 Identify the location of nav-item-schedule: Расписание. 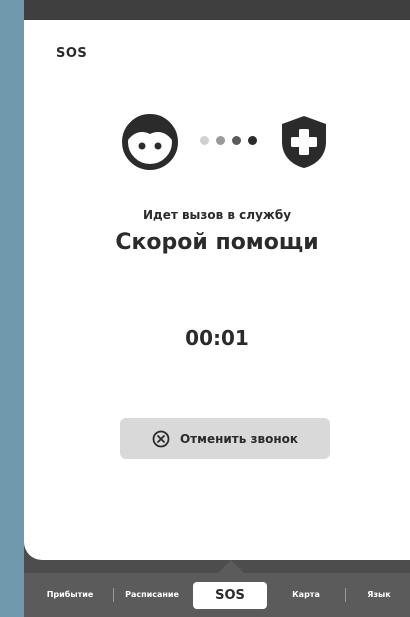
(152, 595).